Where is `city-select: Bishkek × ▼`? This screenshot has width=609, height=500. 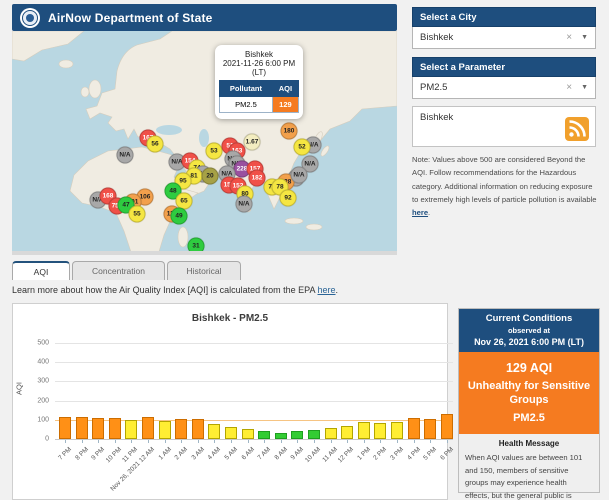
city-select: Bishkek × ▼ is located at coordinates (504, 38).